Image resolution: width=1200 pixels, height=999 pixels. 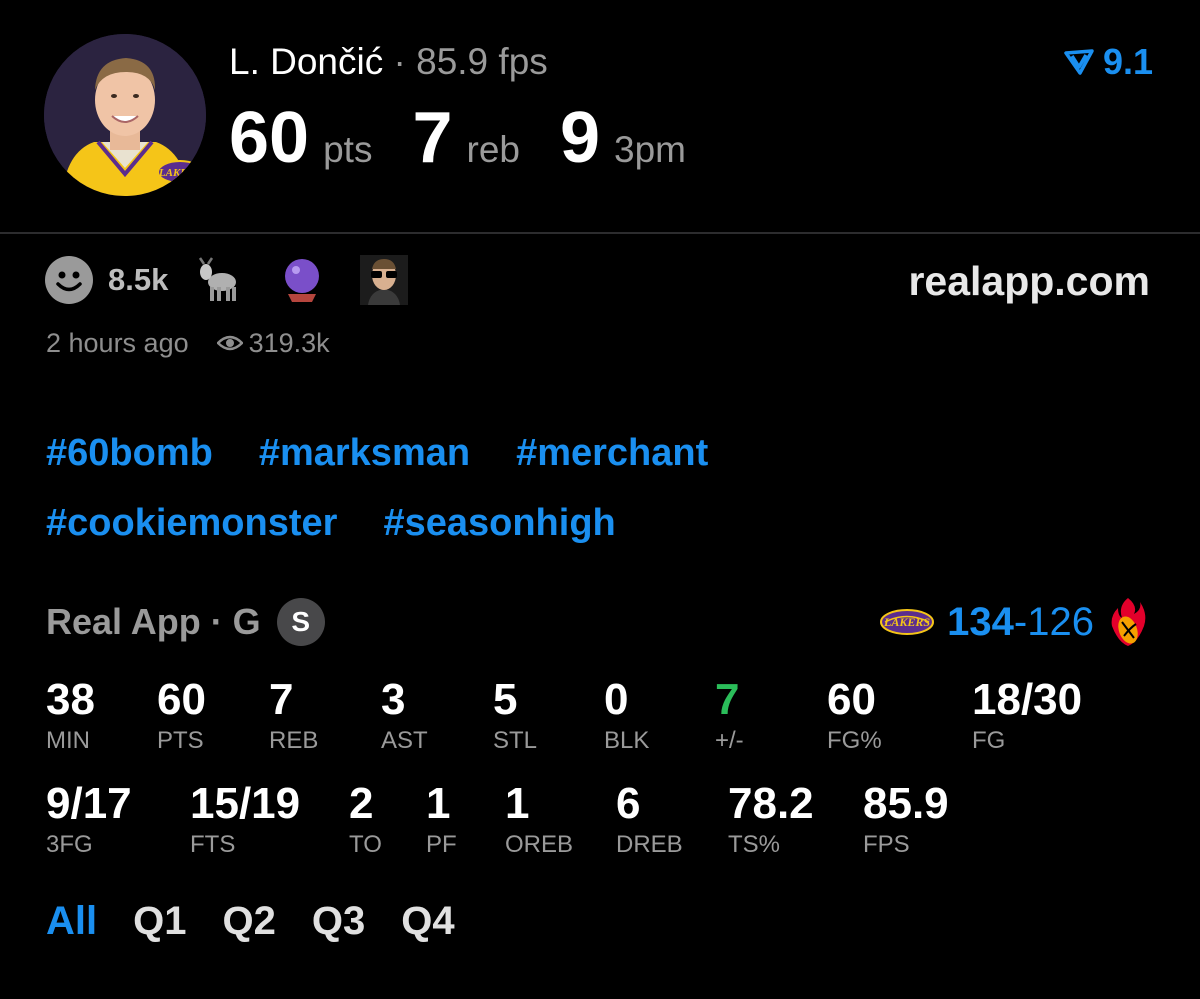 I want to click on goat-icon, so click(x=220, y=280).